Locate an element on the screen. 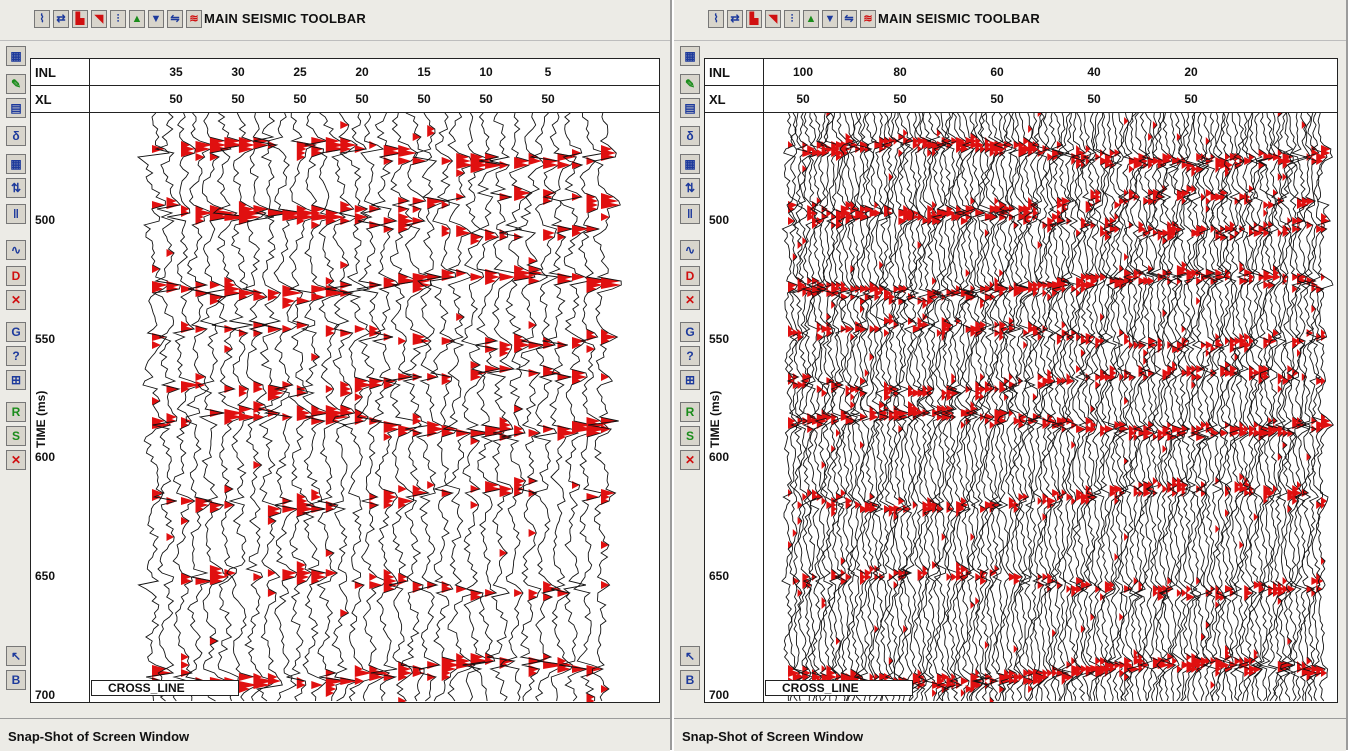 The height and width of the screenshot is (751, 1348). inl-label: INL is located at coordinates (719, 72).